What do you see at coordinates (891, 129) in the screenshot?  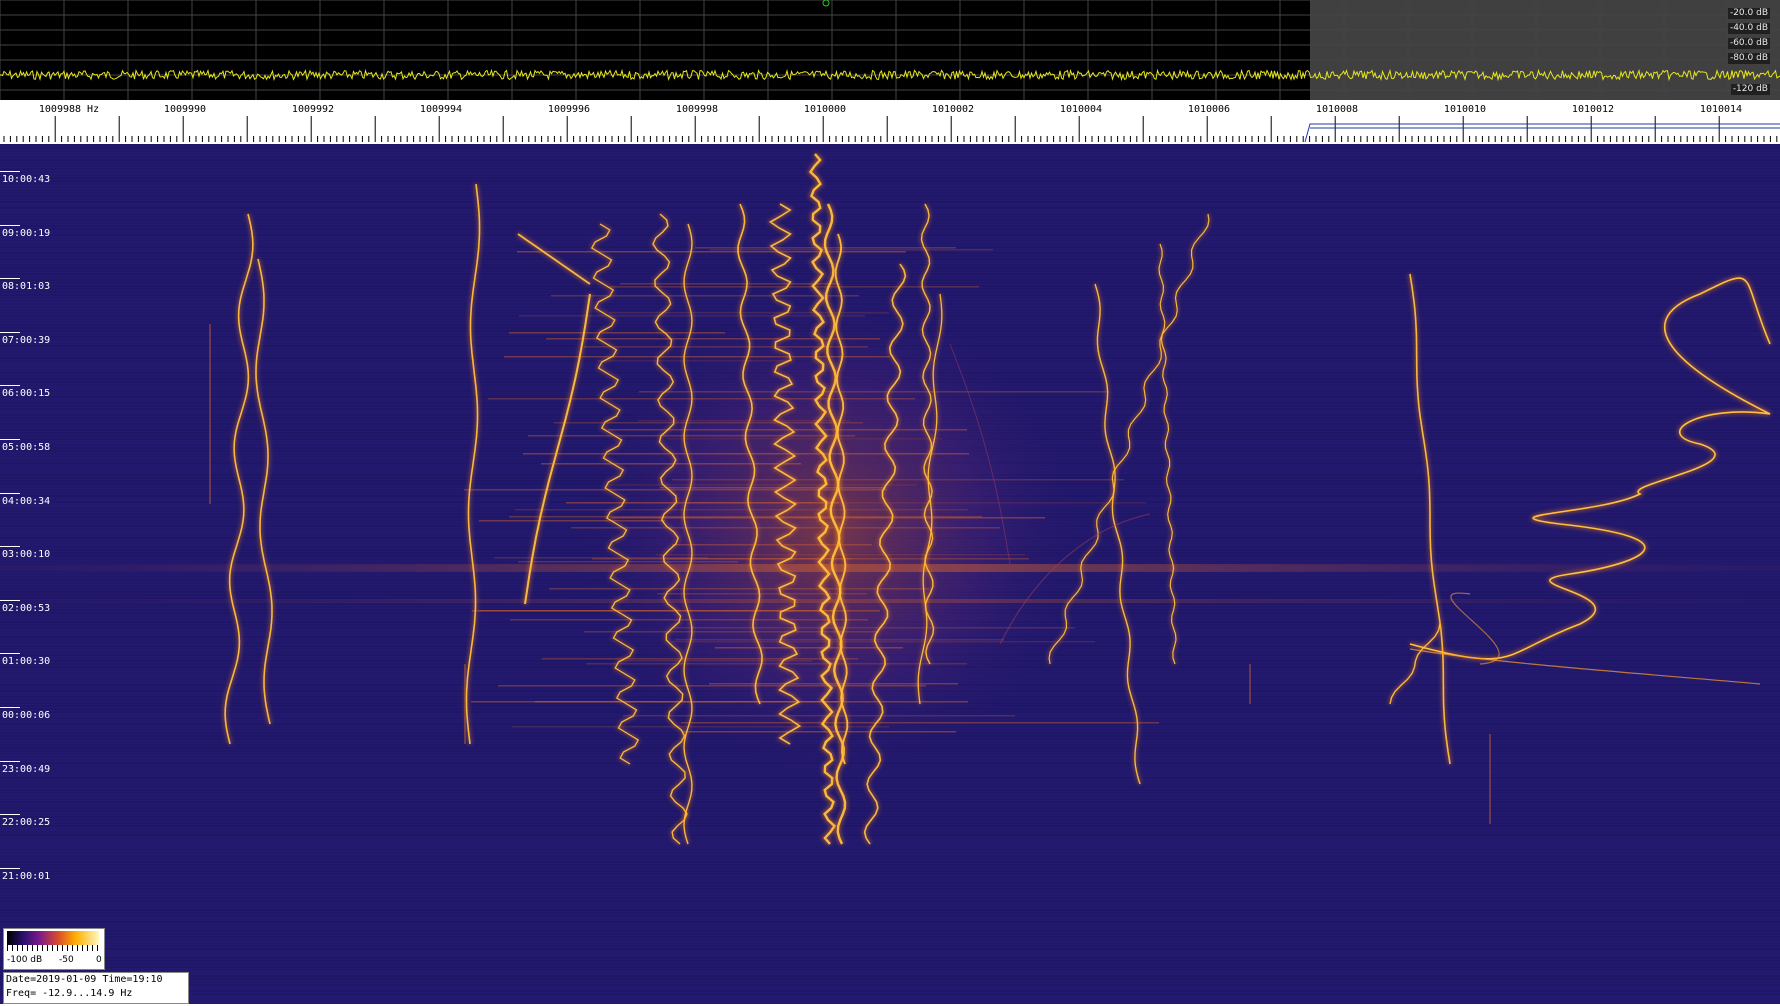 I see `ruler-ticks` at bounding box center [891, 129].